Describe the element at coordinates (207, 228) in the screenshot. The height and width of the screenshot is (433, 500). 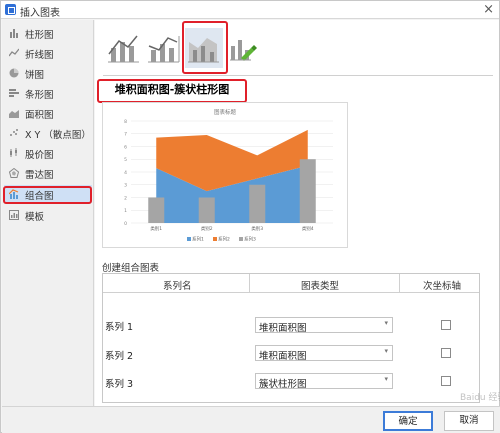
I see `x-tick-label: 类别2` at that location.